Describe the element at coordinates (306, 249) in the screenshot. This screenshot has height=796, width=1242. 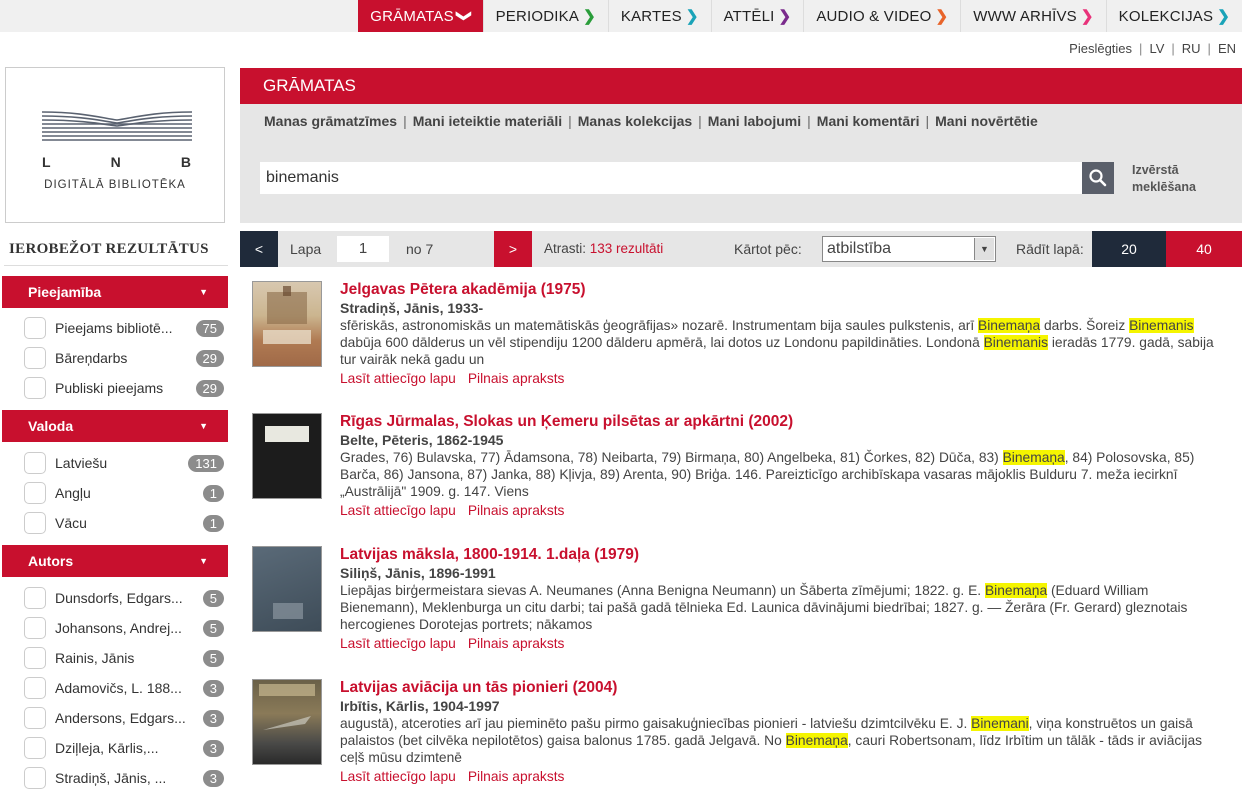
I see `page-label: Lapa` at that location.